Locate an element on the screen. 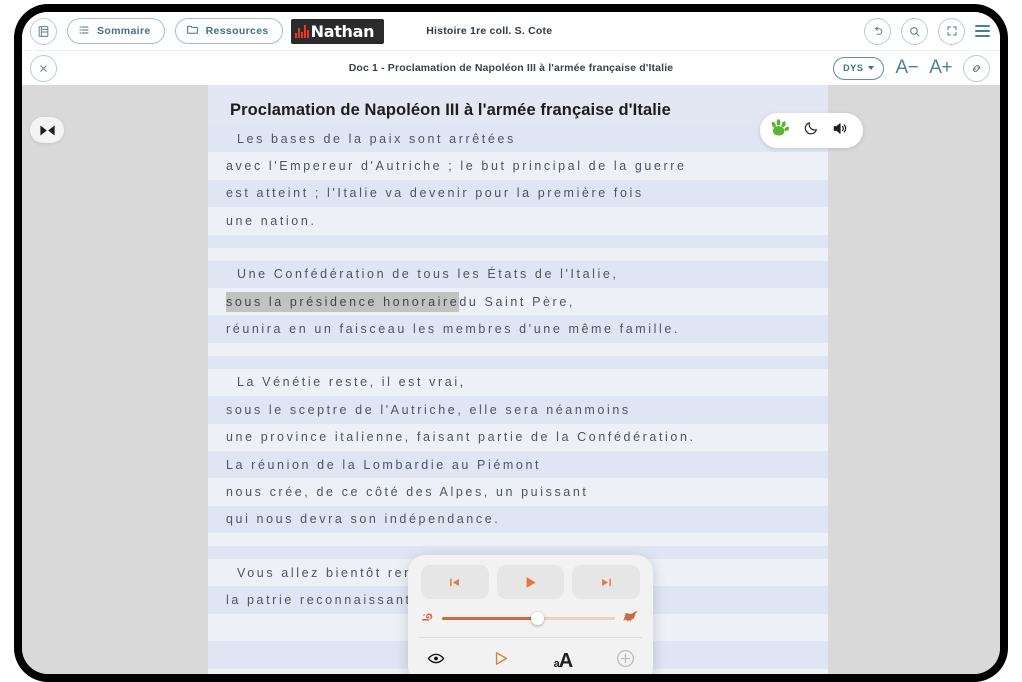  player-transport is located at coordinates (531, 582).